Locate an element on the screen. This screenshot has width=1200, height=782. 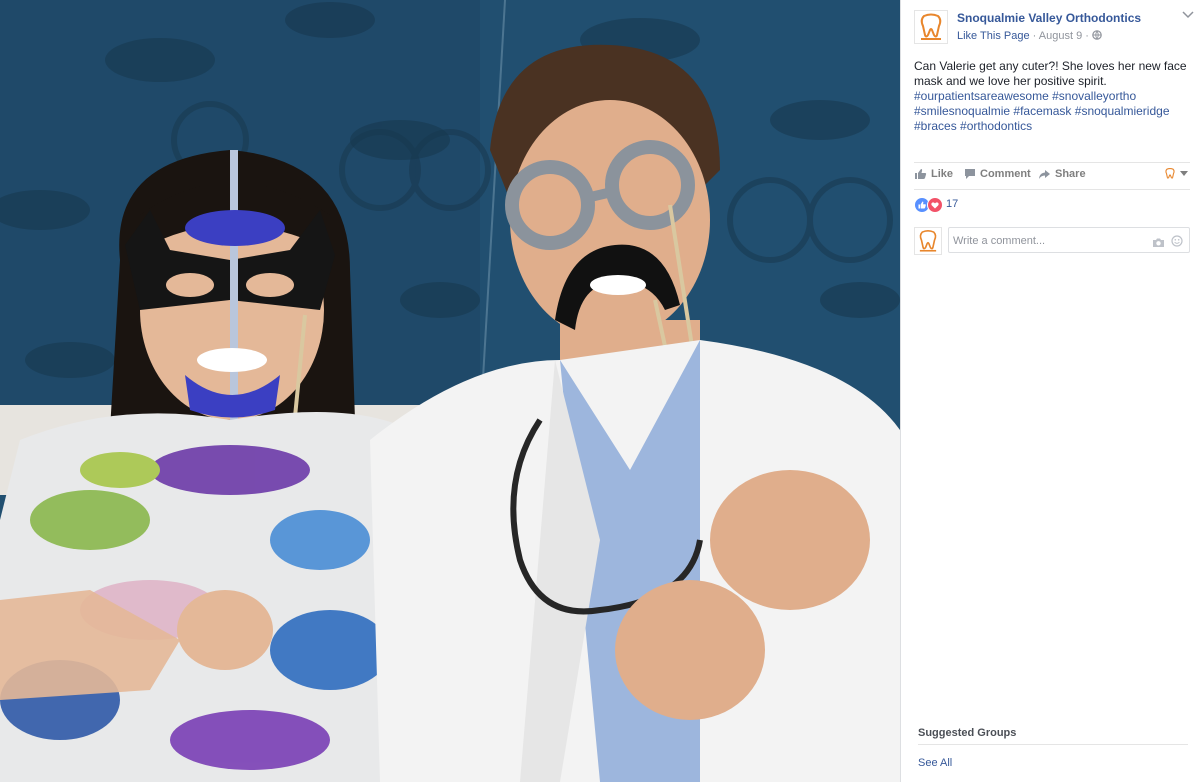
comment-button: Comment is located at coordinates (997, 174).